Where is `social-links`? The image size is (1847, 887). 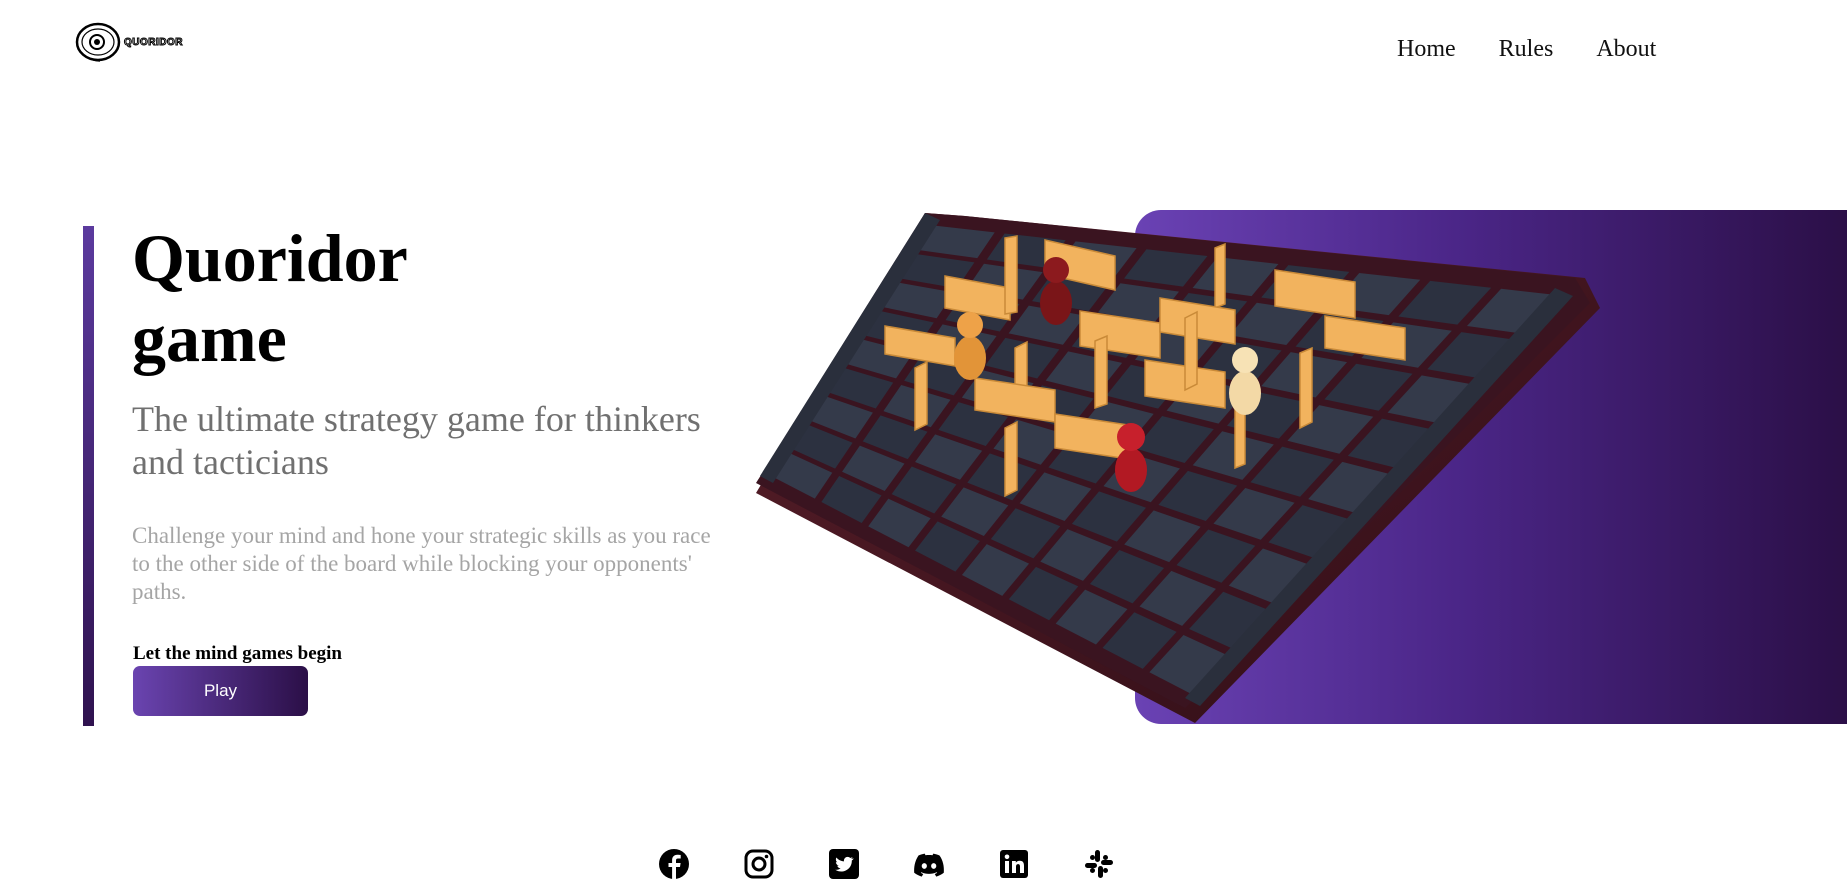 social-links is located at coordinates (886, 864).